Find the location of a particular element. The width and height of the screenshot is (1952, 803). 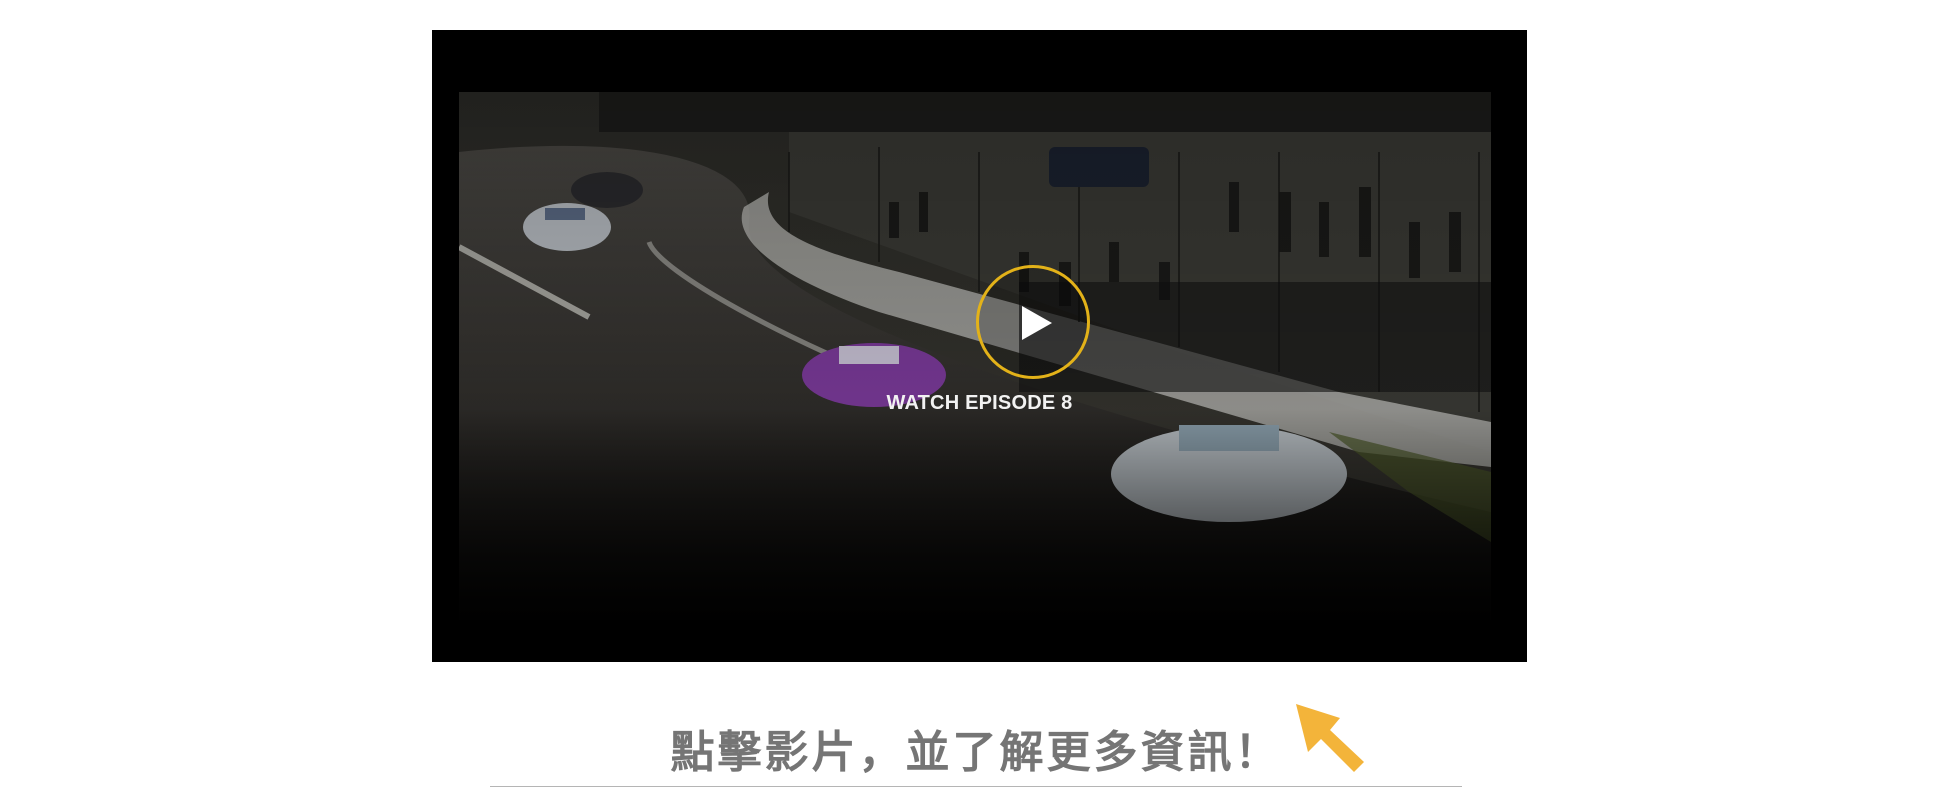

play-button is located at coordinates (1033, 322).